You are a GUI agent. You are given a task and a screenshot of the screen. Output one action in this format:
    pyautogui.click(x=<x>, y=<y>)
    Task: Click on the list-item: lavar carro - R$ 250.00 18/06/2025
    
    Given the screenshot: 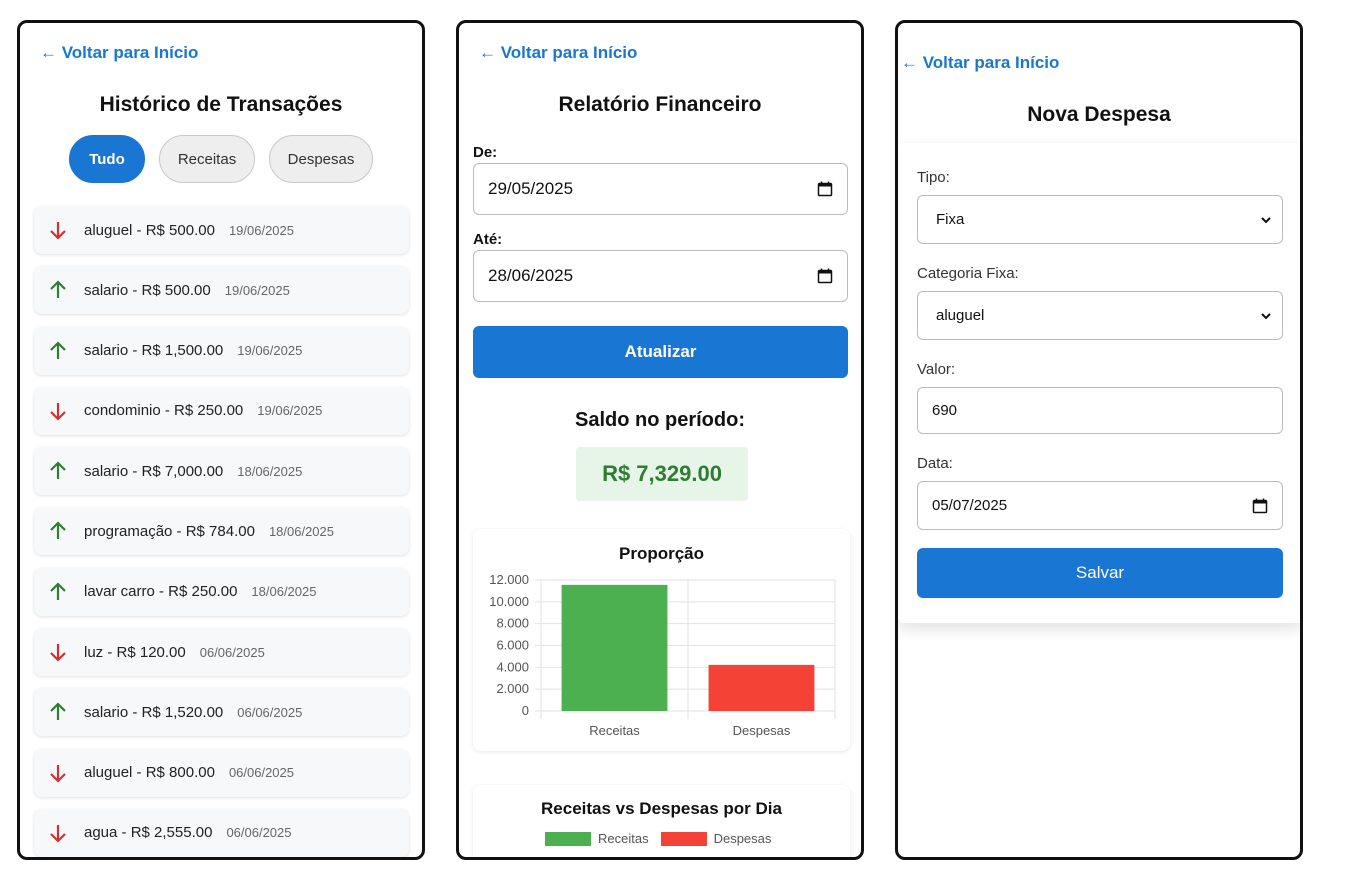 What is the action you would take?
    pyautogui.click(x=221, y=591)
    